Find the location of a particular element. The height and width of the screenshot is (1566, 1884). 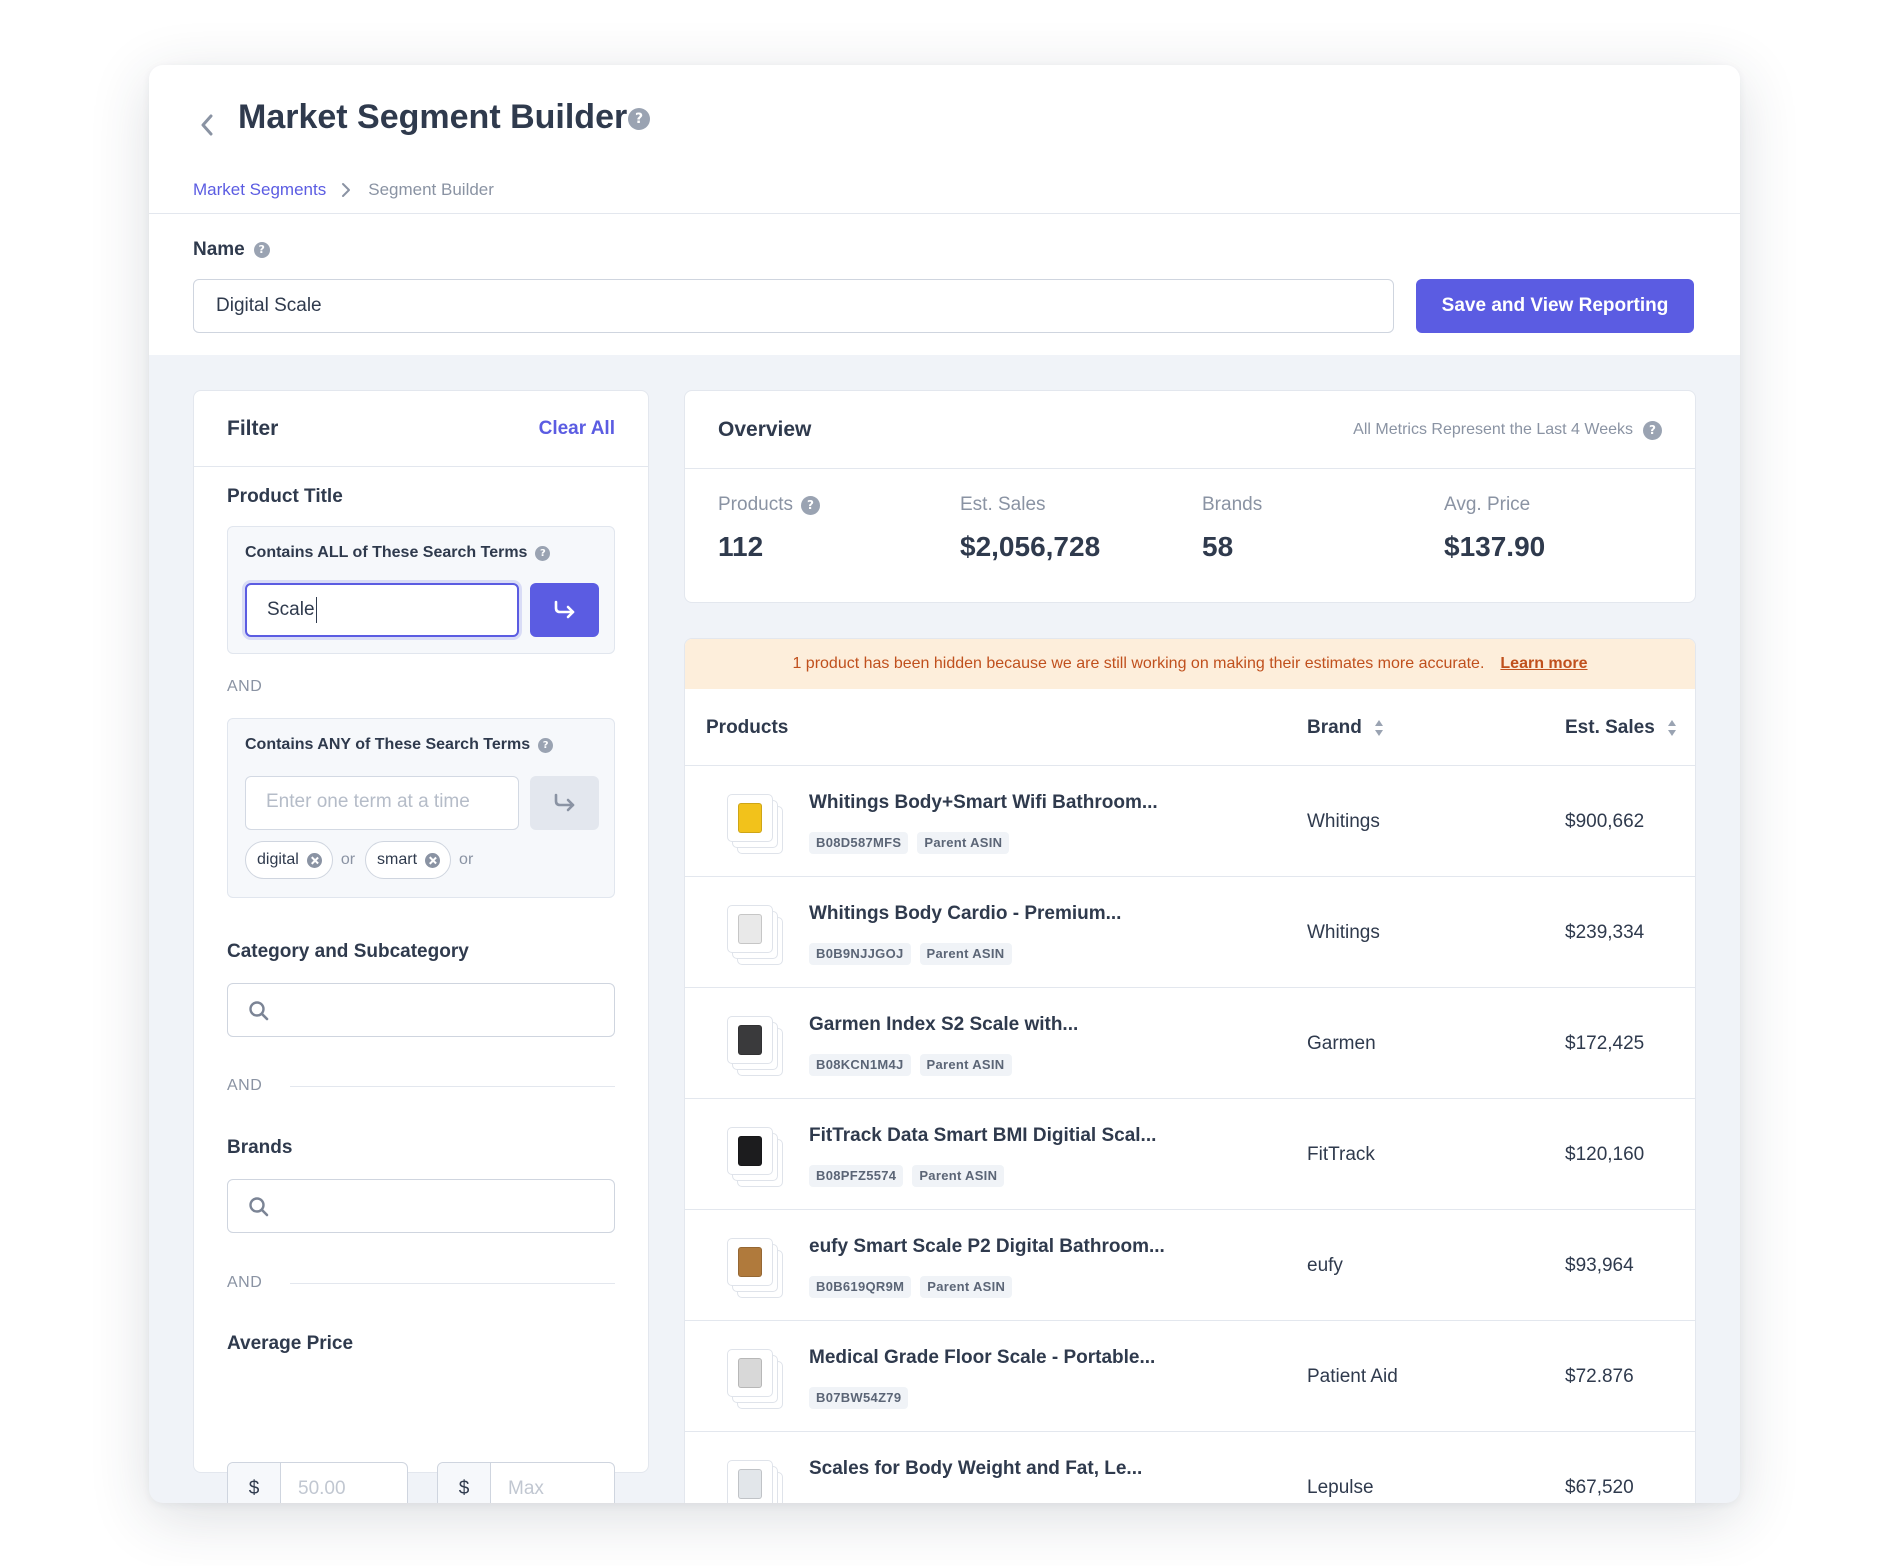

save-and-view-reporting-button: Save and View Reporting is located at coordinates (1555, 306).